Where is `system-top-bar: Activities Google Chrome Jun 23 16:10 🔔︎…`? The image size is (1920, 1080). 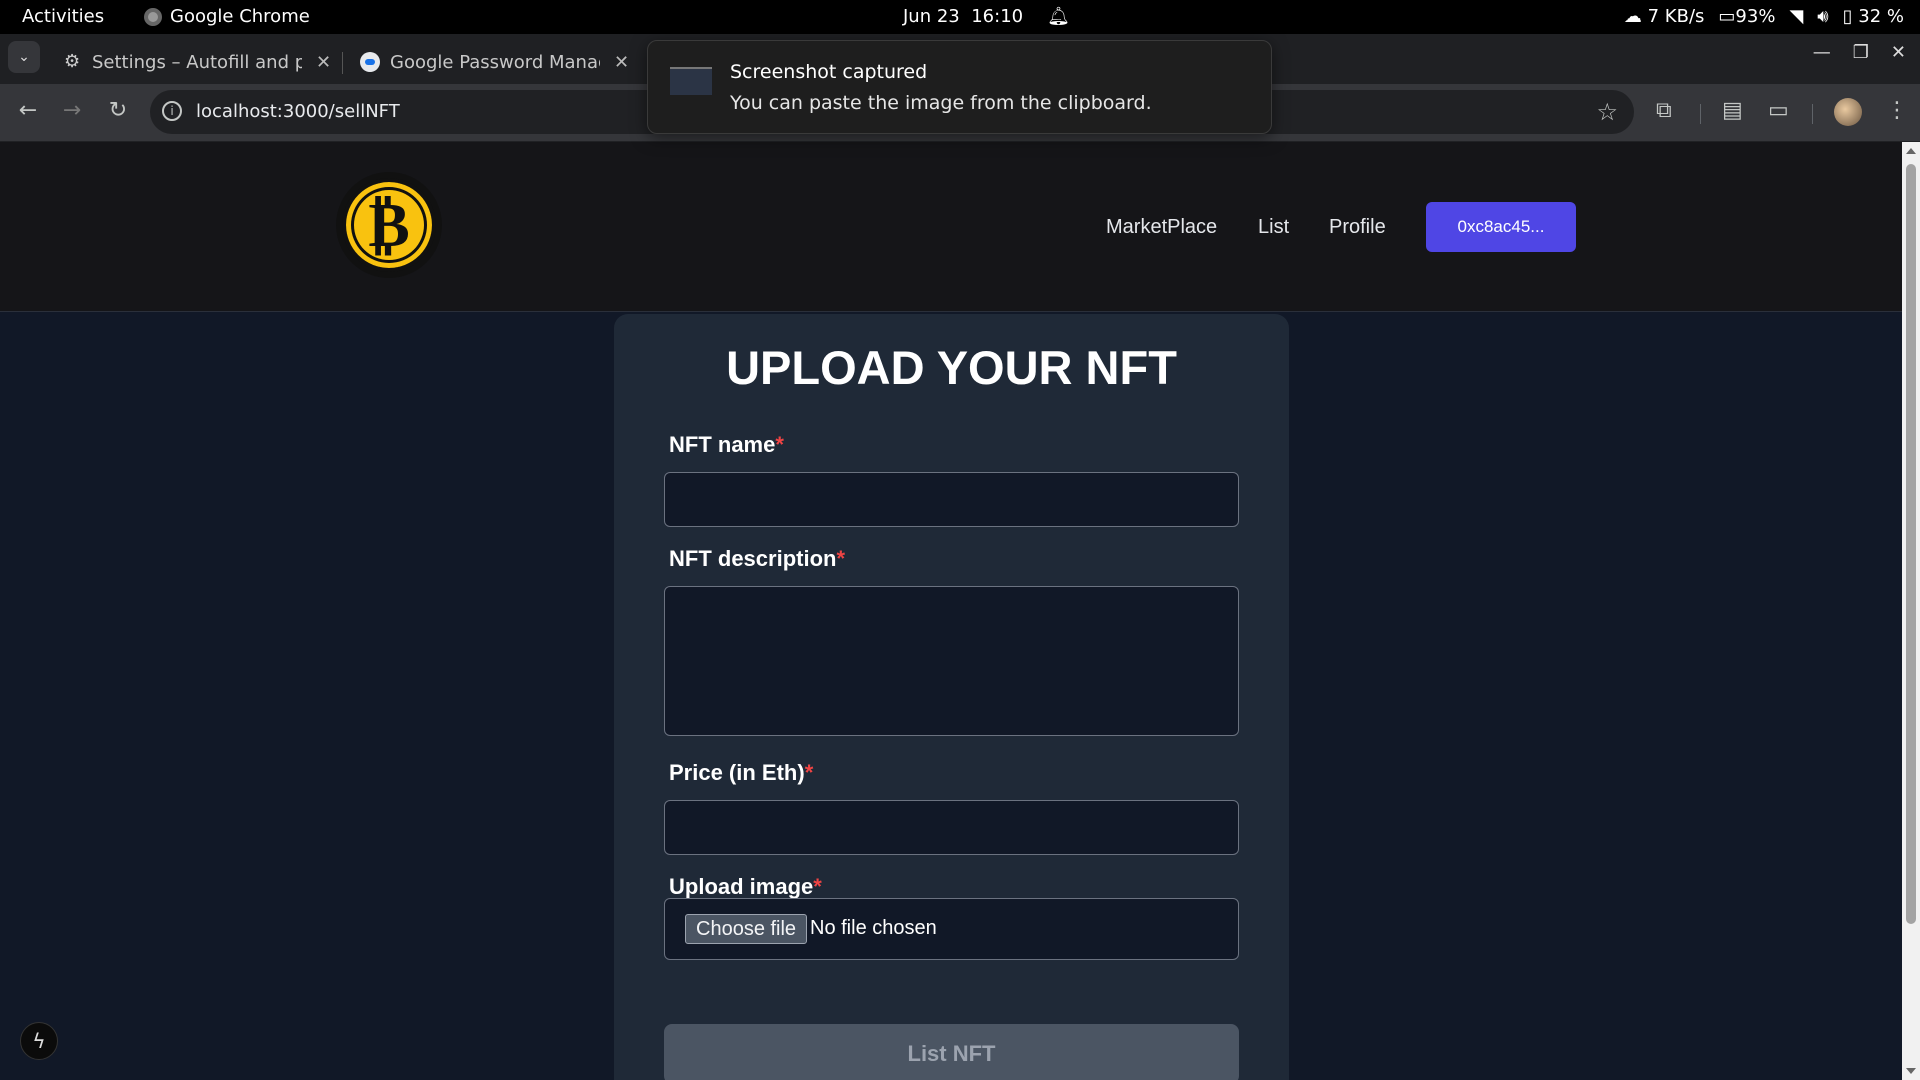 system-top-bar: Activities Google Chrome Jun 23 16:10 🔔︎… is located at coordinates (960, 17).